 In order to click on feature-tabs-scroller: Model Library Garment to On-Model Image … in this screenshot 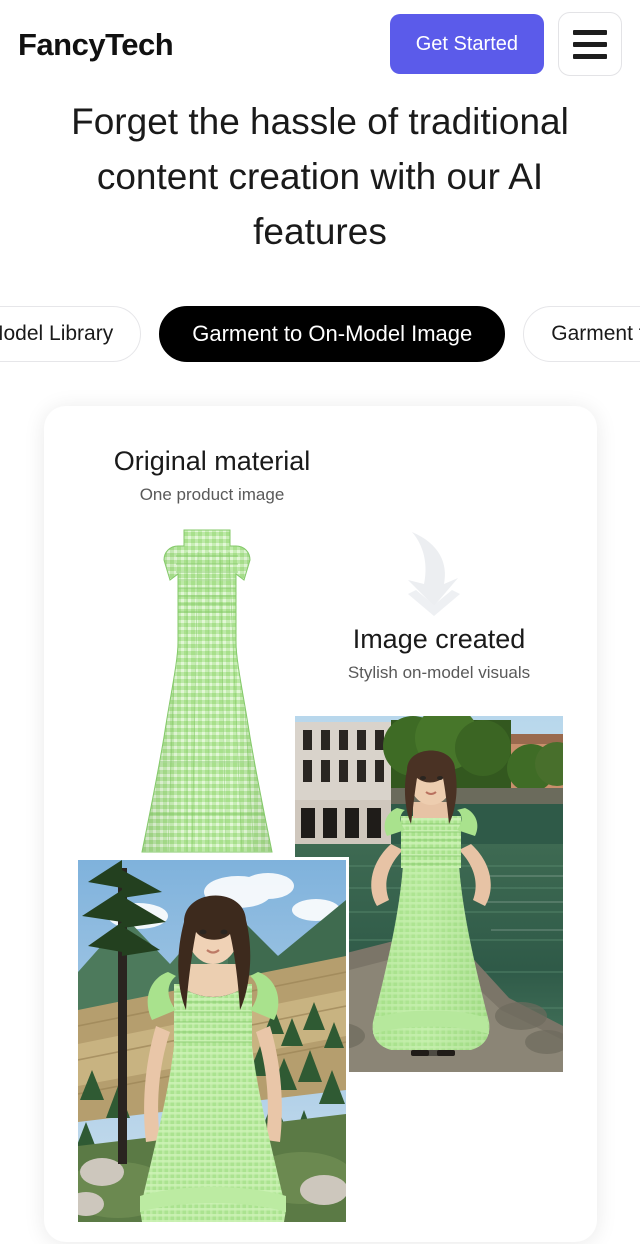, I will do `click(320, 334)`.